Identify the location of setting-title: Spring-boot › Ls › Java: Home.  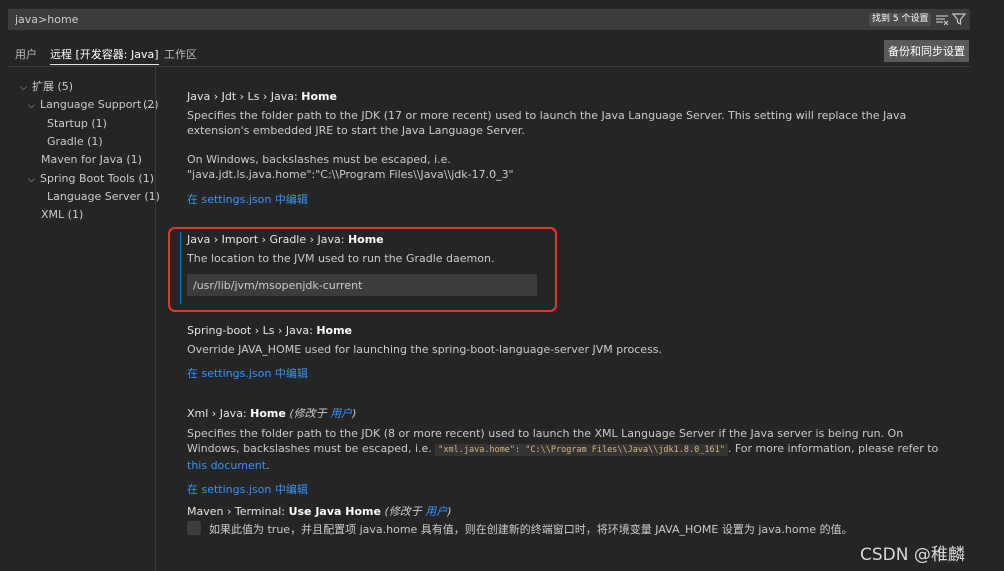
(572, 330).